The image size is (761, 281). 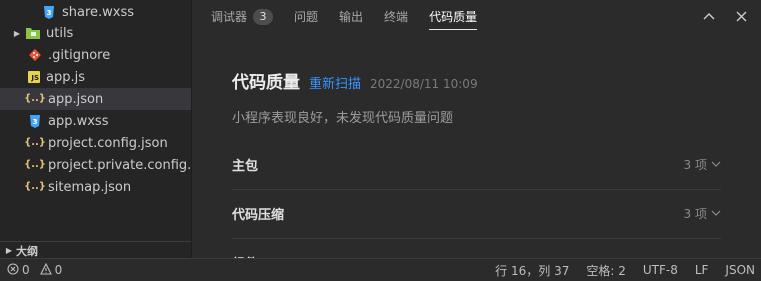 I want to click on section-code-compression: 代码压缩 3 项, so click(x=476, y=214).